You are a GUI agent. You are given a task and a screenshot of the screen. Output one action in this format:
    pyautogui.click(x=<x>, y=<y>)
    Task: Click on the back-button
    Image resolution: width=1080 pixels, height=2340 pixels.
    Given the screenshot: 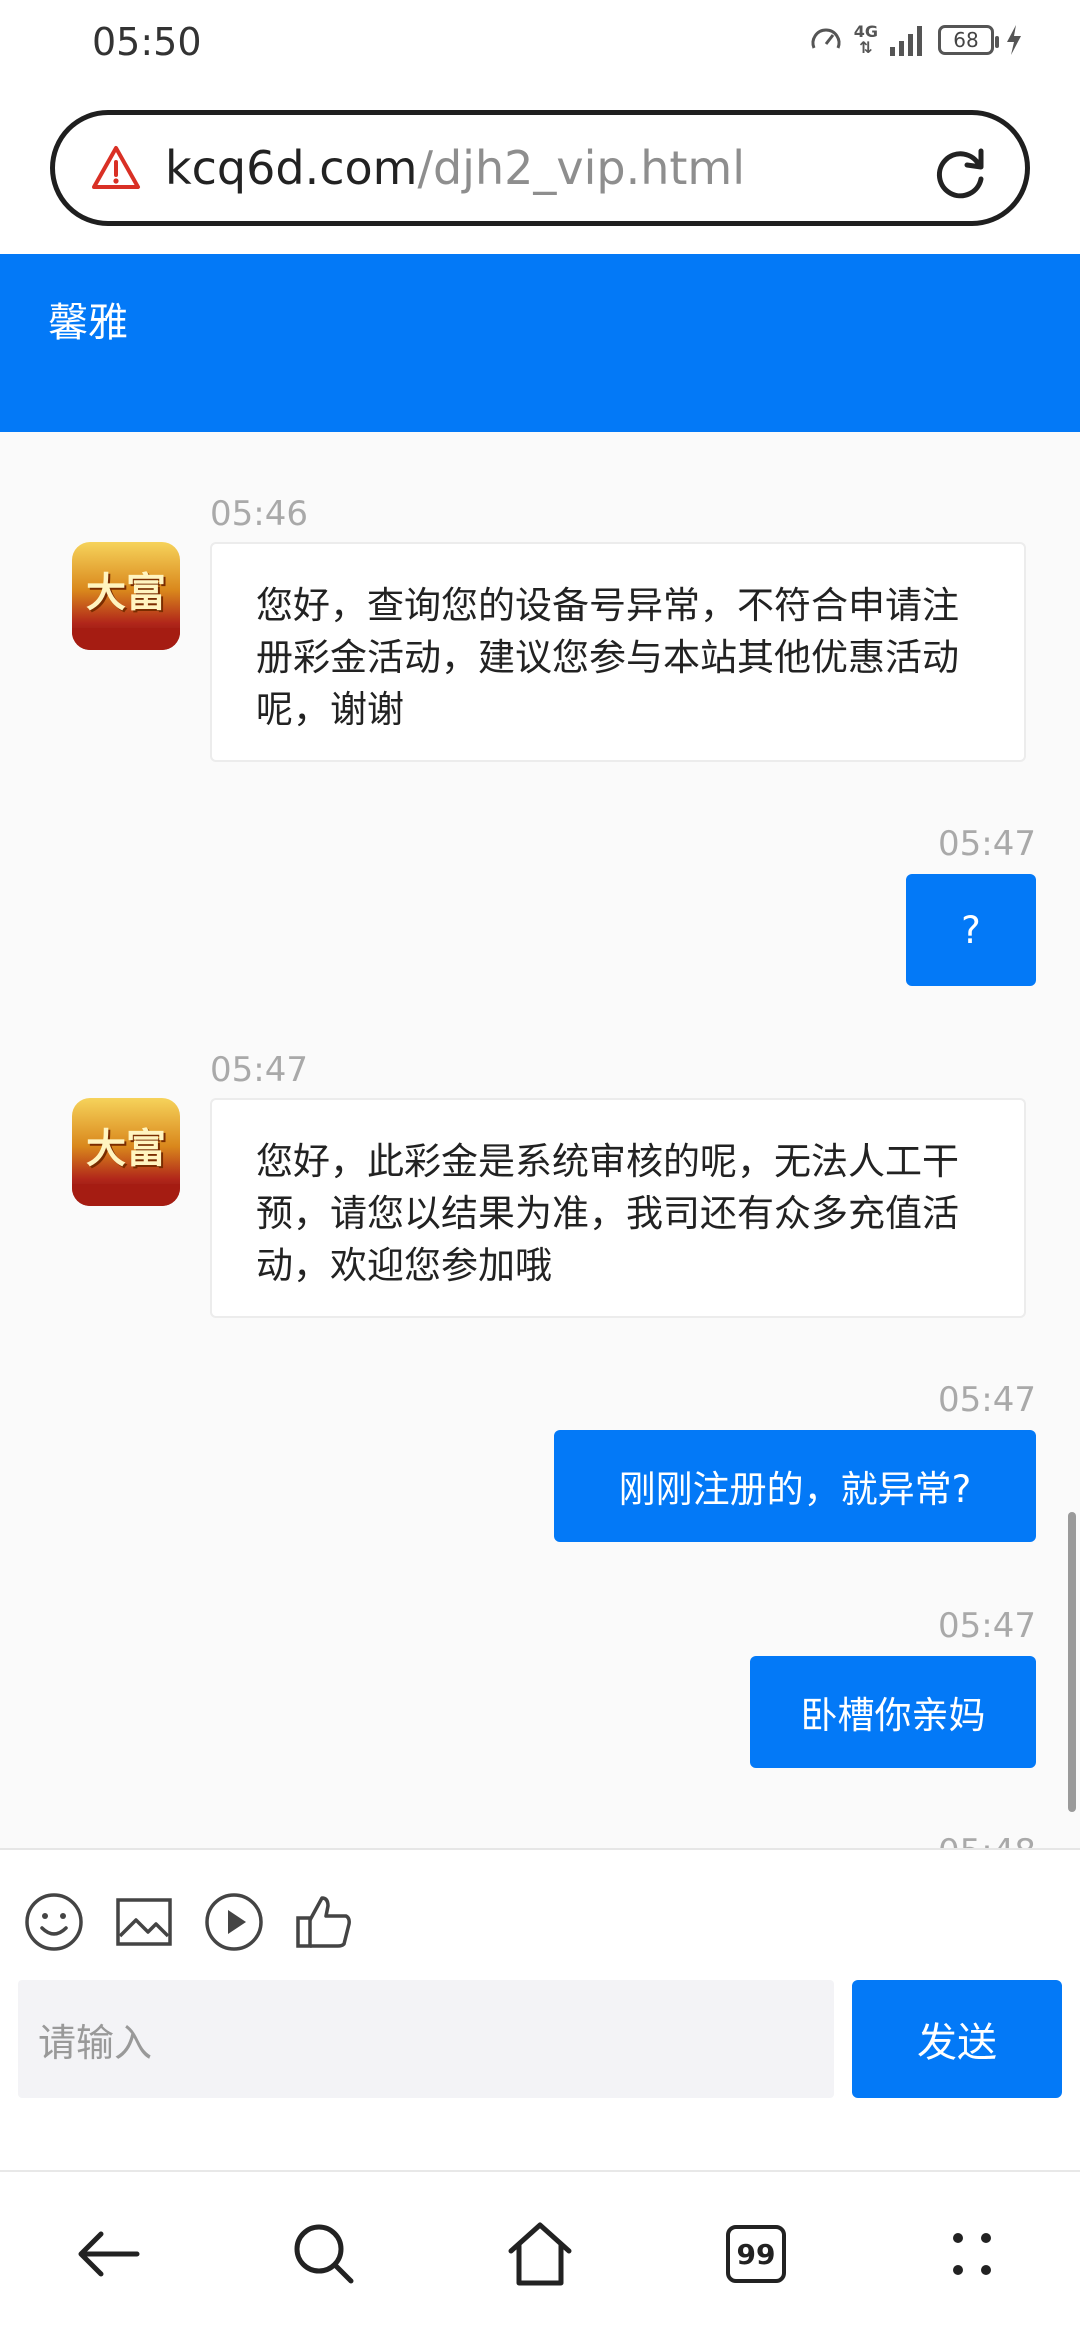 What is the action you would take?
    pyautogui.click(x=108, y=2254)
    